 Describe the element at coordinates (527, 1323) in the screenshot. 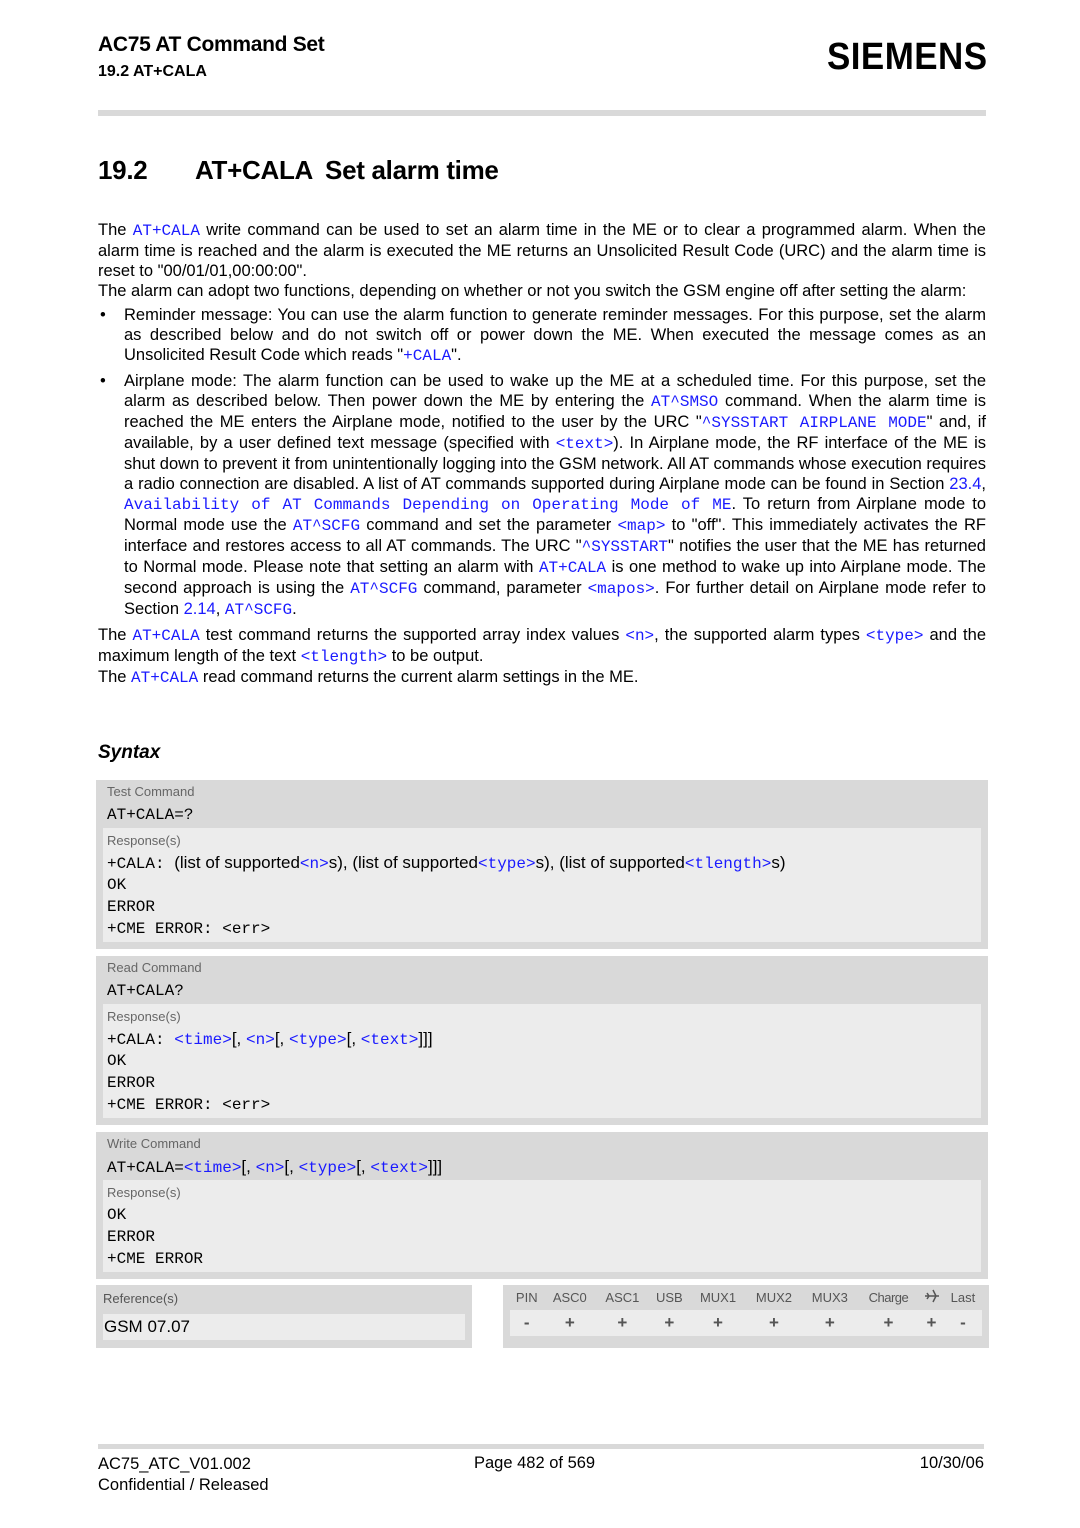

I see `val-pin: -` at that location.